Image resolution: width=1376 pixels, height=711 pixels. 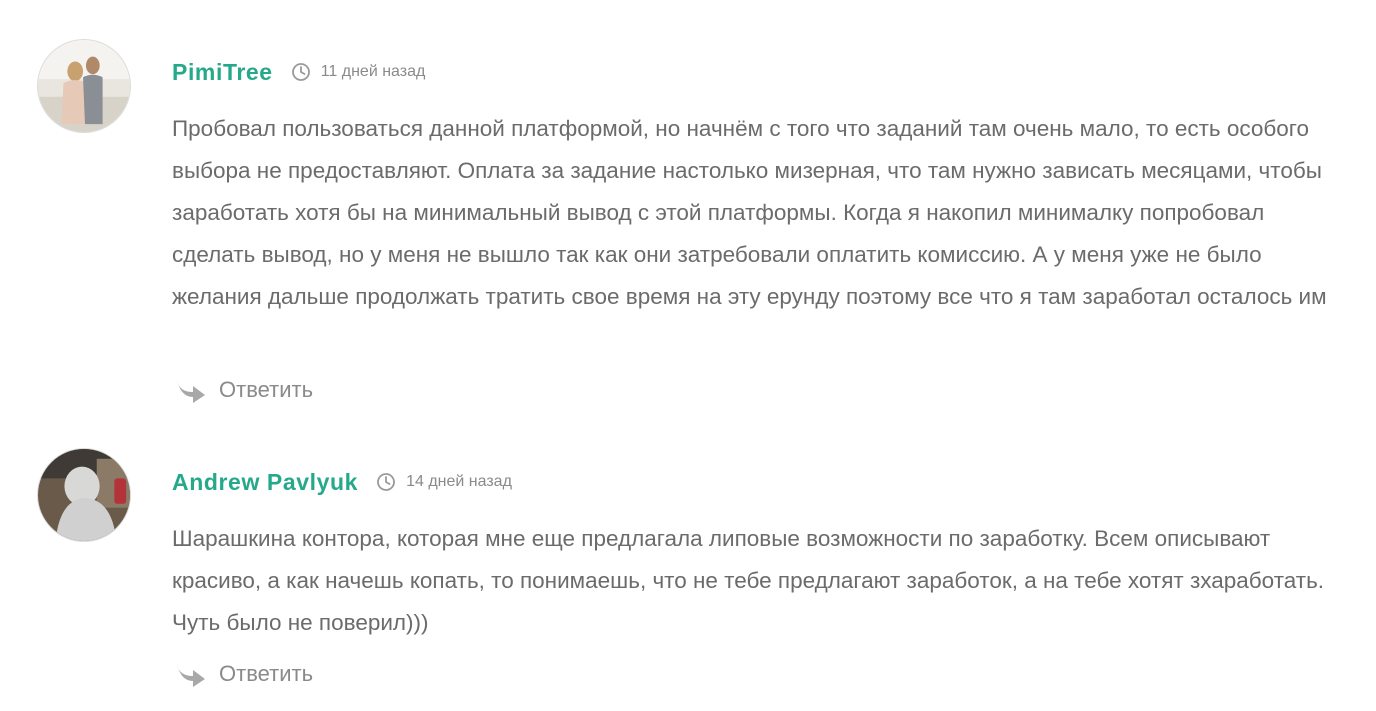 I want to click on date-text: 11 дней назад, so click(x=373, y=71).